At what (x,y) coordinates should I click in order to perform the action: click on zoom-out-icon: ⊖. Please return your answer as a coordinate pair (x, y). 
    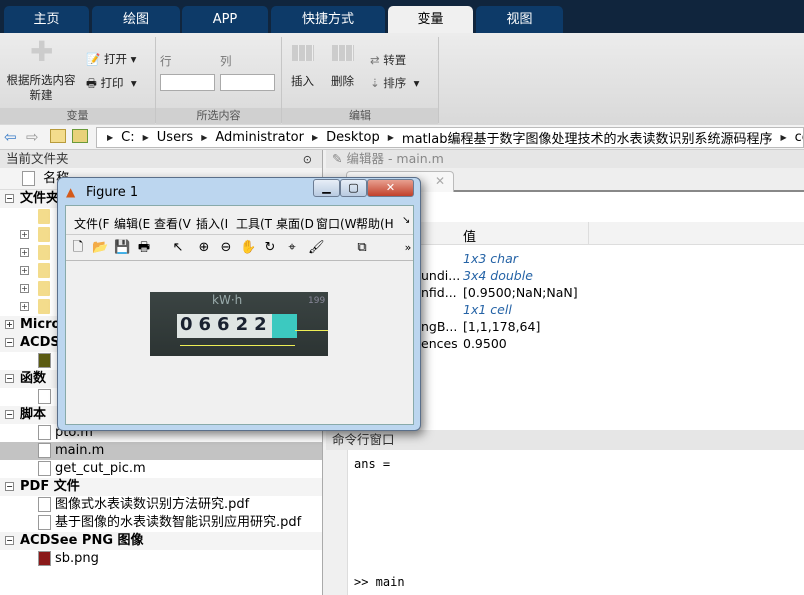
    Looking at the image, I should click on (226, 248).